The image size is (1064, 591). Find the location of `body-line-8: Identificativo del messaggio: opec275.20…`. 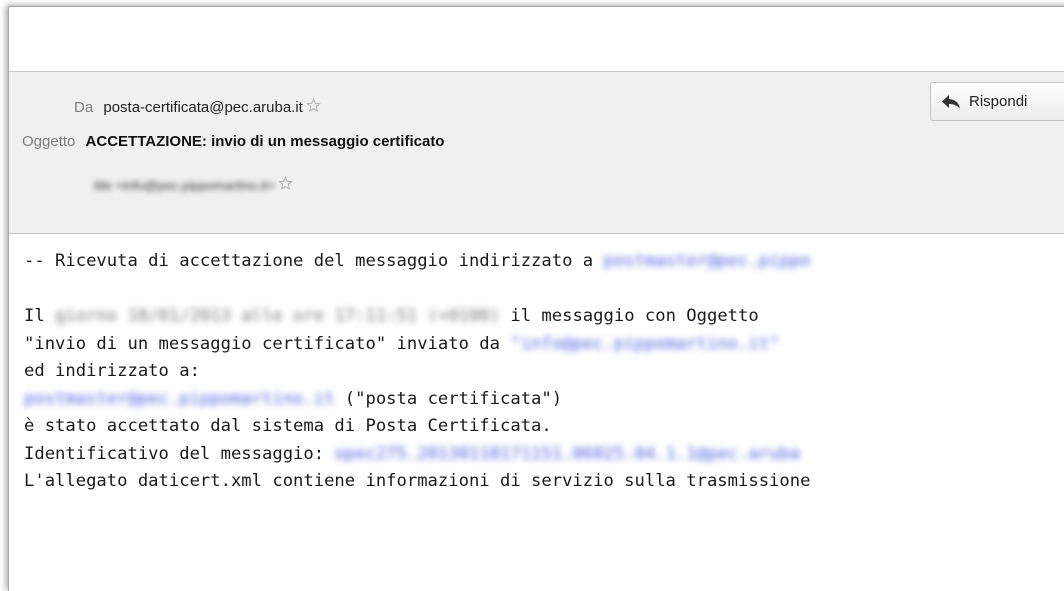

body-line-8: Identificativo del messaggio: opec275.20… is located at coordinates (412, 454).